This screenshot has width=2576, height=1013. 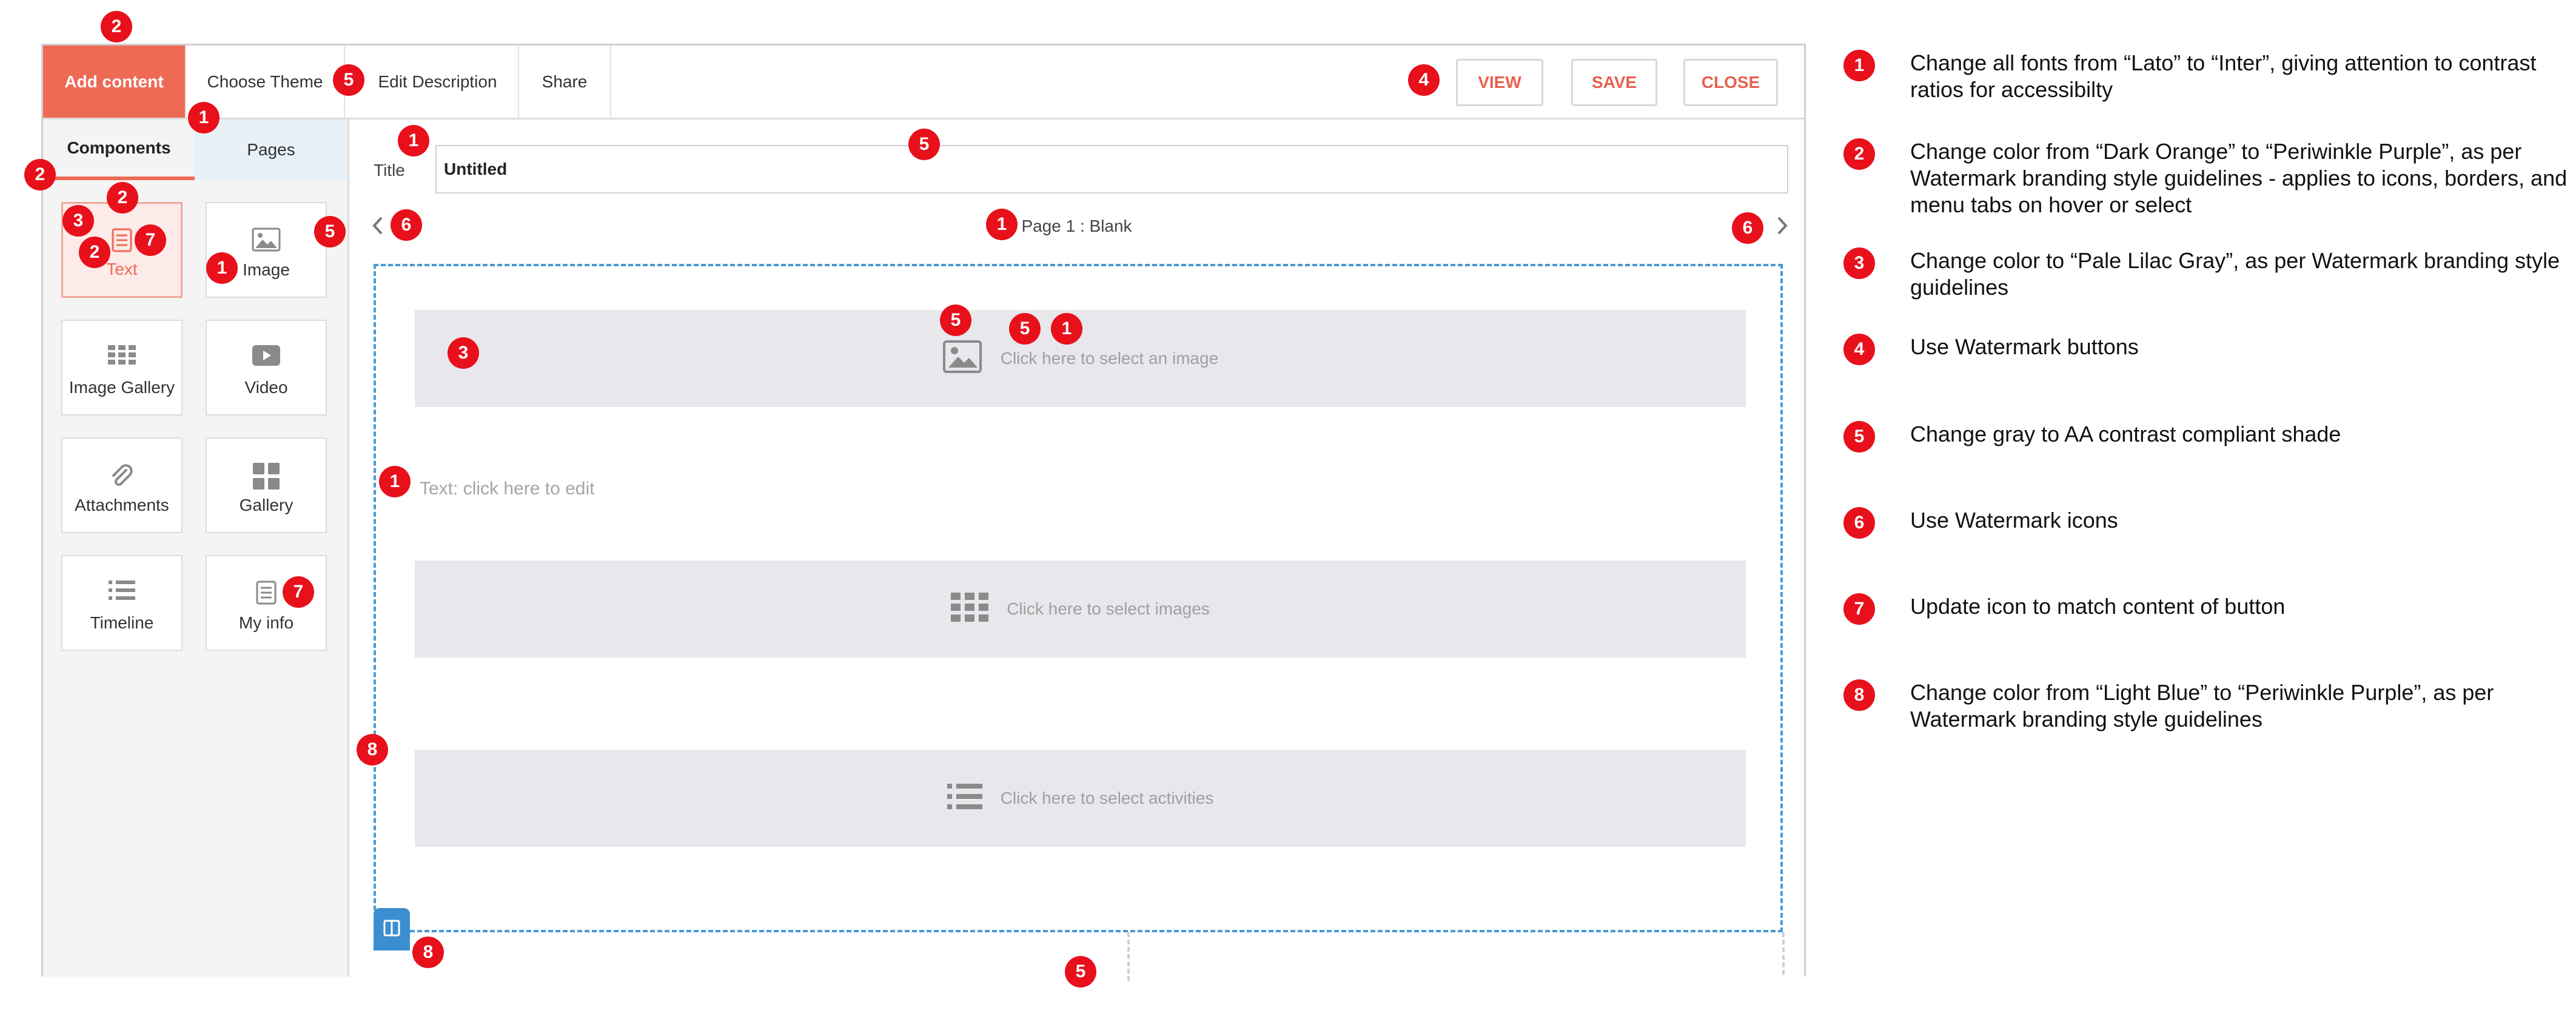 What do you see at coordinates (2098, 606) in the screenshot?
I see `legend-text: Update icon to match content of button` at bounding box center [2098, 606].